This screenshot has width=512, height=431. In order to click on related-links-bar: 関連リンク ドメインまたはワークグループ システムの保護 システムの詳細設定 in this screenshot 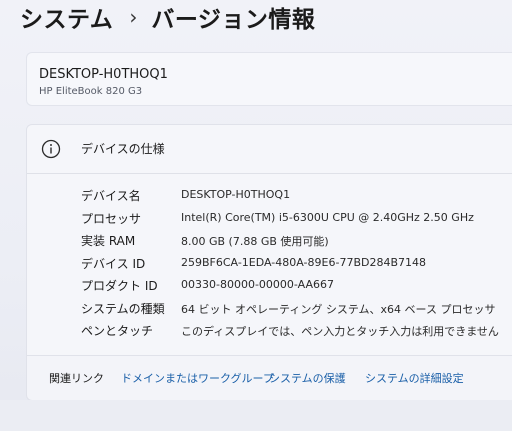, I will do `click(269, 378)`.